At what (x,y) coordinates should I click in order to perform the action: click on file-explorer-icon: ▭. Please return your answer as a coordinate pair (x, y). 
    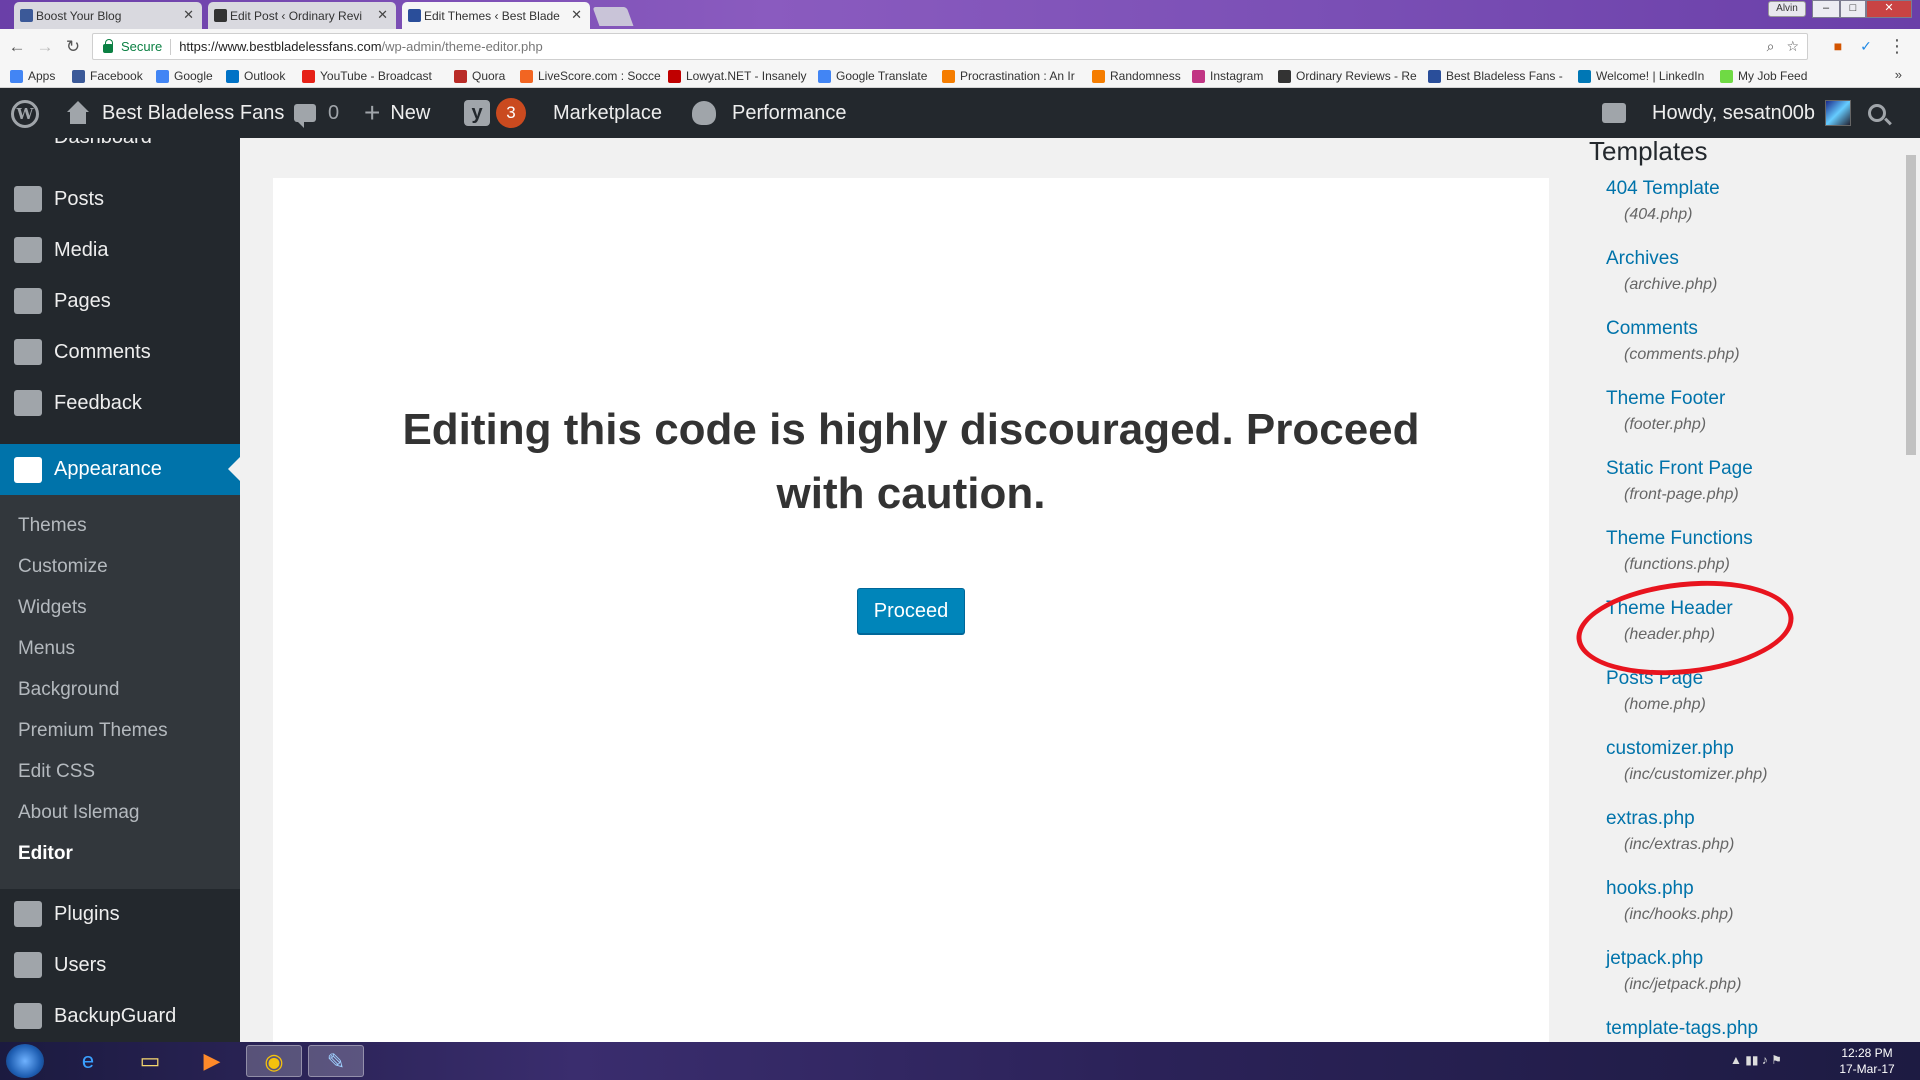
    Looking at the image, I should click on (150, 1061).